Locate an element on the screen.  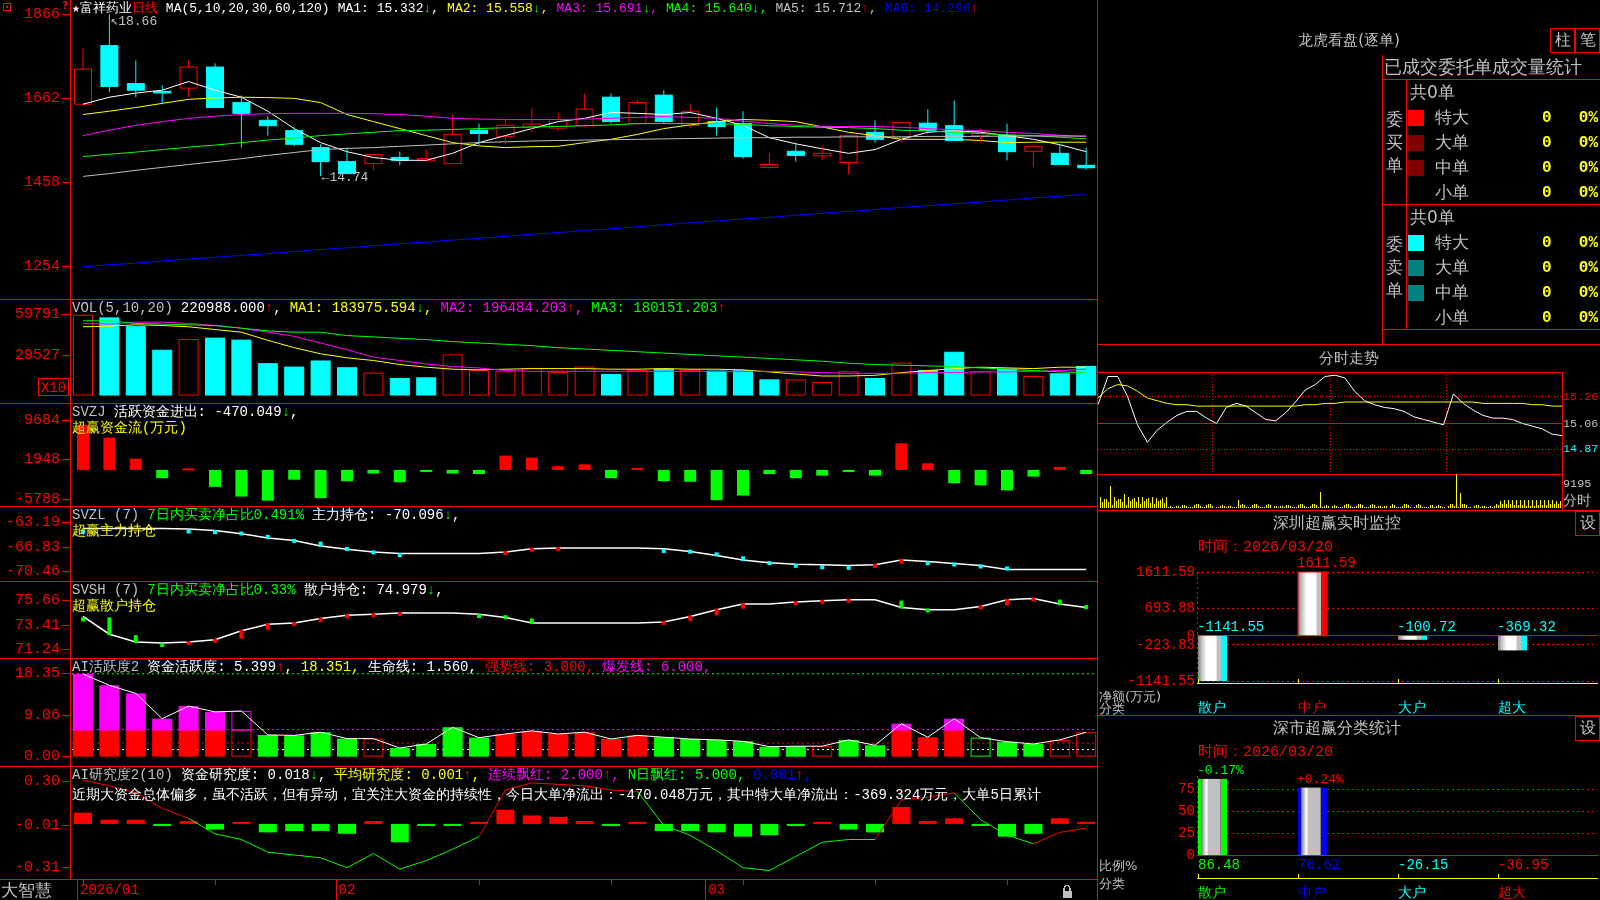
axis-label: 1611.59 is located at coordinates (1165, 572).